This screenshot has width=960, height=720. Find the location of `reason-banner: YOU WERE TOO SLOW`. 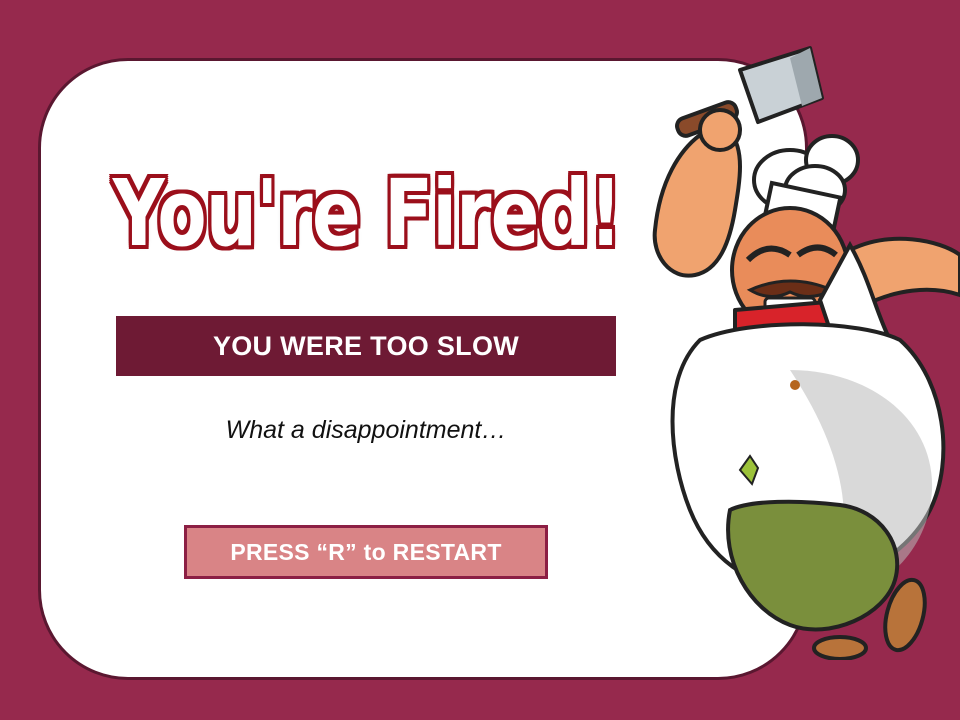

reason-banner: YOU WERE TOO SLOW is located at coordinates (366, 346).